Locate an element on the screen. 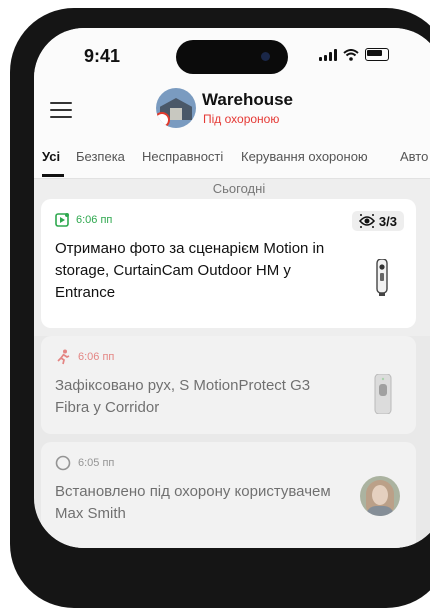 The image size is (430, 608). tab-malfunctions: Несправності is located at coordinates (182, 156).